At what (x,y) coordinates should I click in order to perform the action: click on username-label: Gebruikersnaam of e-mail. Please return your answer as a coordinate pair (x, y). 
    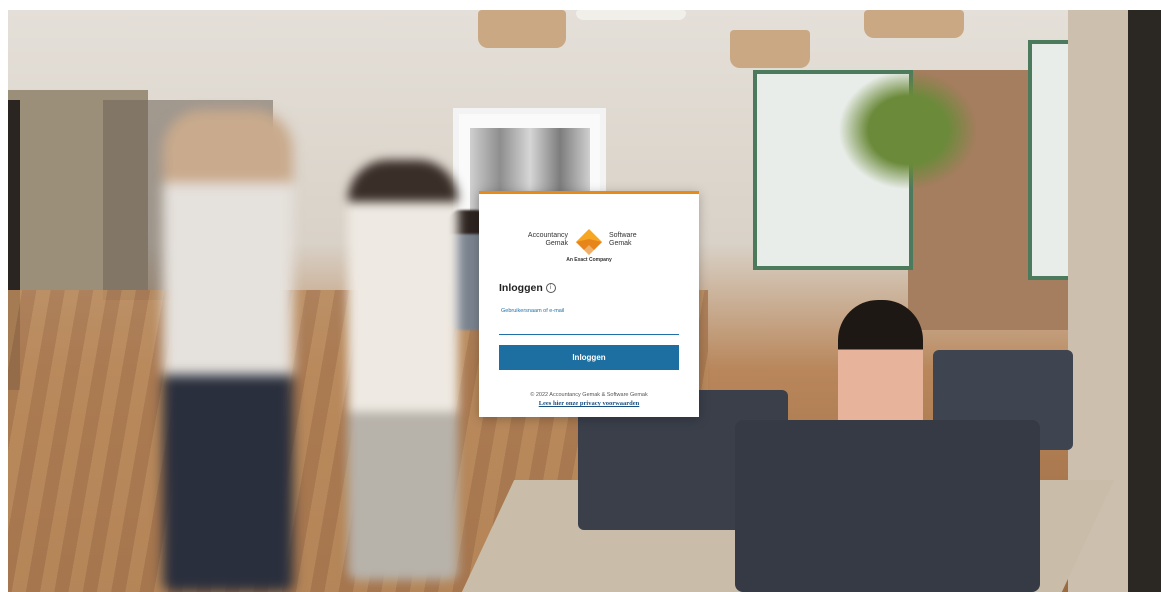
    Looking at the image, I should click on (533, 311).